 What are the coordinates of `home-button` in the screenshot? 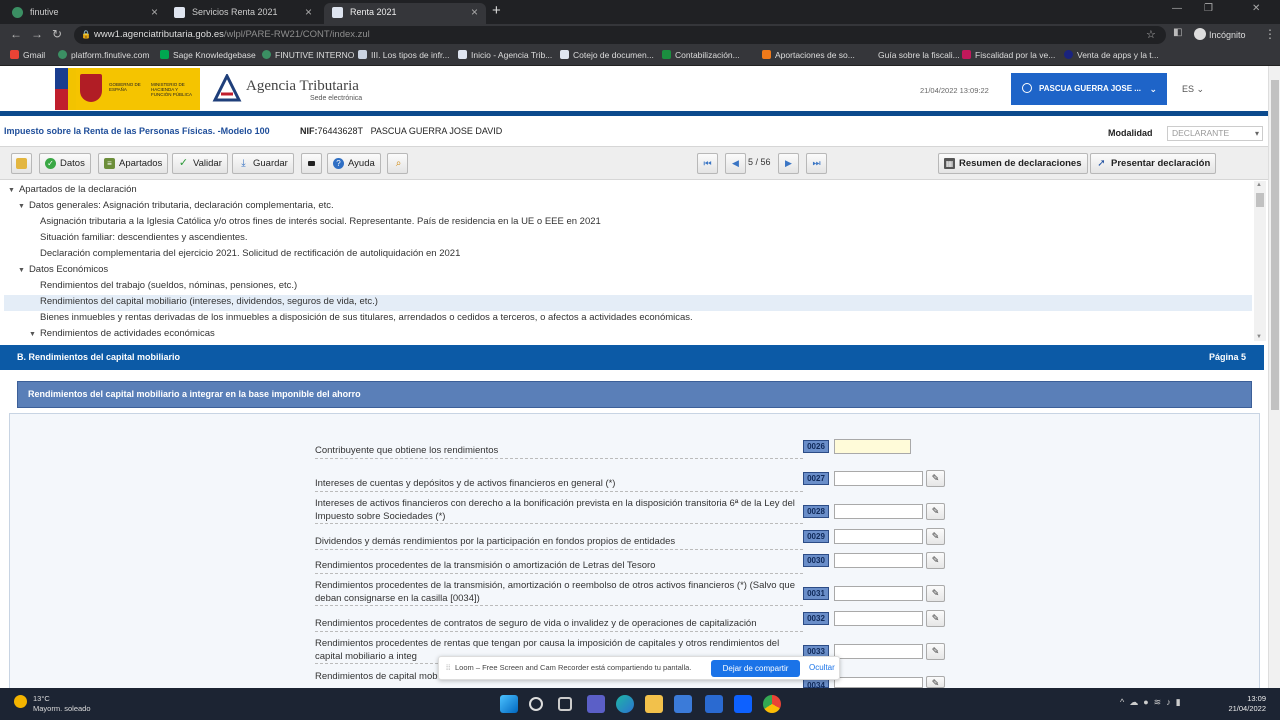 It's located at (21, 163).